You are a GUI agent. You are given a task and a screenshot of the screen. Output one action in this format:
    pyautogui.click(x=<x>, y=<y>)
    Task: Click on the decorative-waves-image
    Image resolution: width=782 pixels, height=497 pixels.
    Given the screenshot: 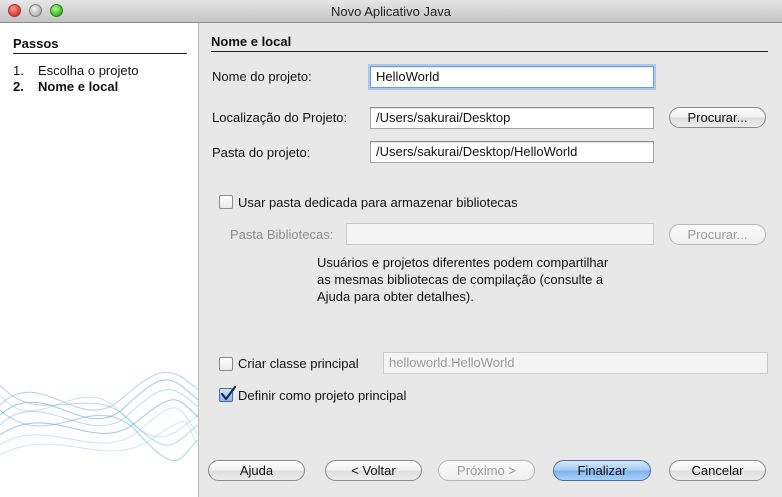 What is the action you would take?
    pyautogui.click(x=99, y=416)
    